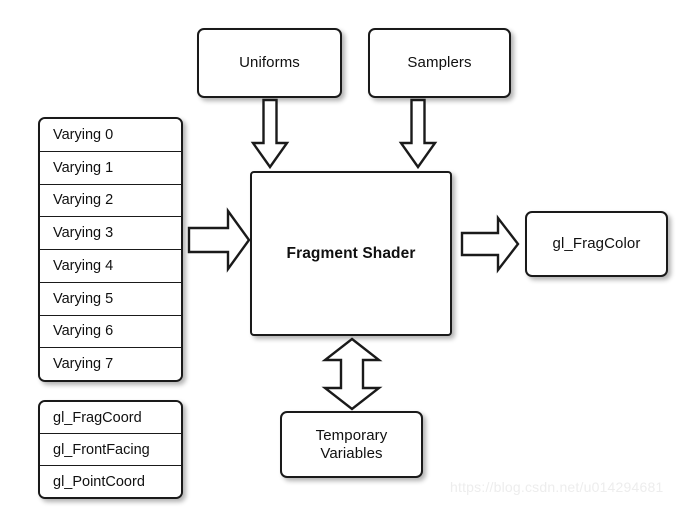 This screenshot has height=513, width=685. I want to click on list-item: Varying 5, so click(110, 299).